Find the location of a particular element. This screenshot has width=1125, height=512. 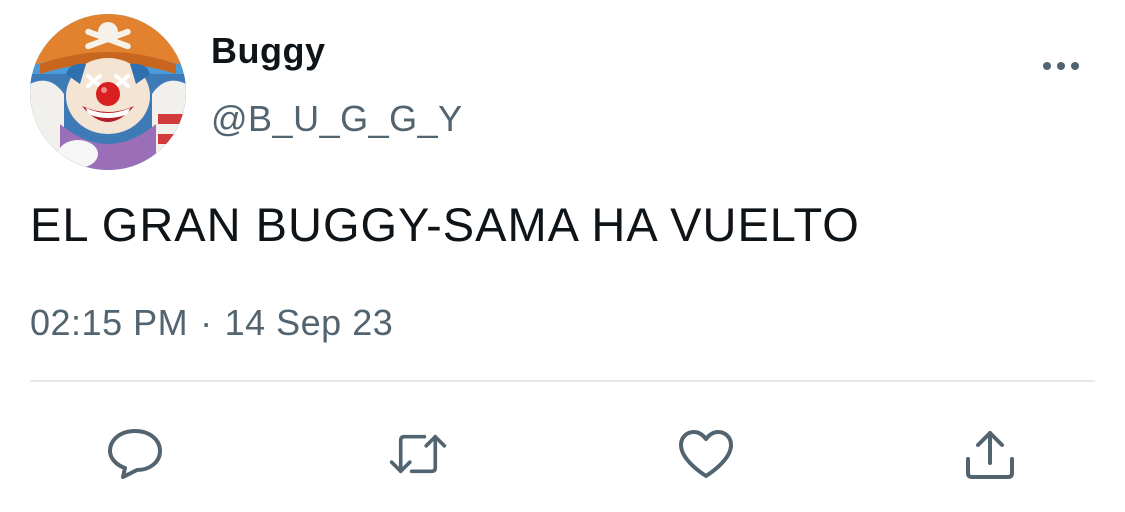

divider is located at coordinates (562, 381).